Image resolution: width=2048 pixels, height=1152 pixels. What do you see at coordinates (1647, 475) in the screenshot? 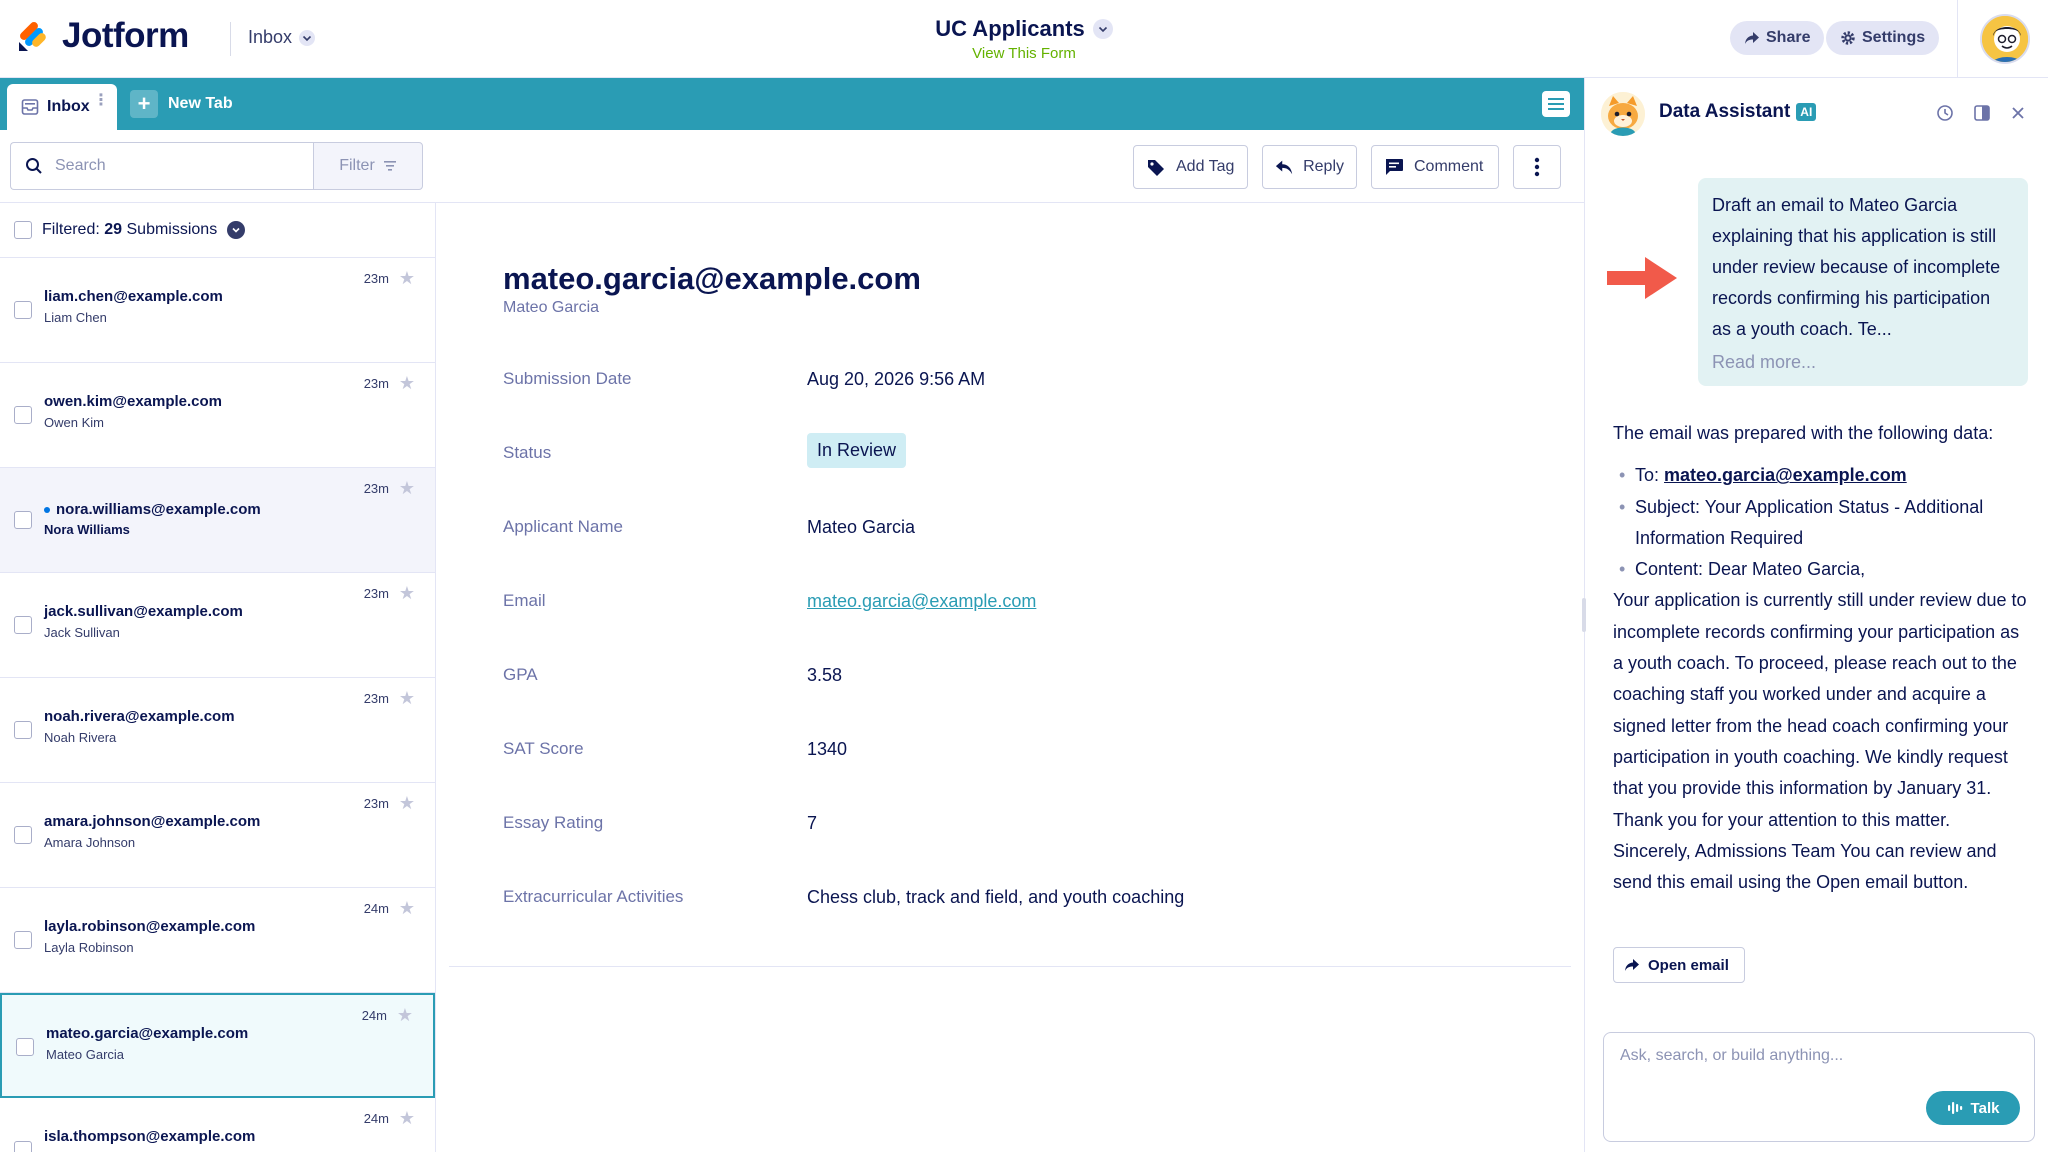
I see `to-label: To:` at bounding box center [1647, 475].